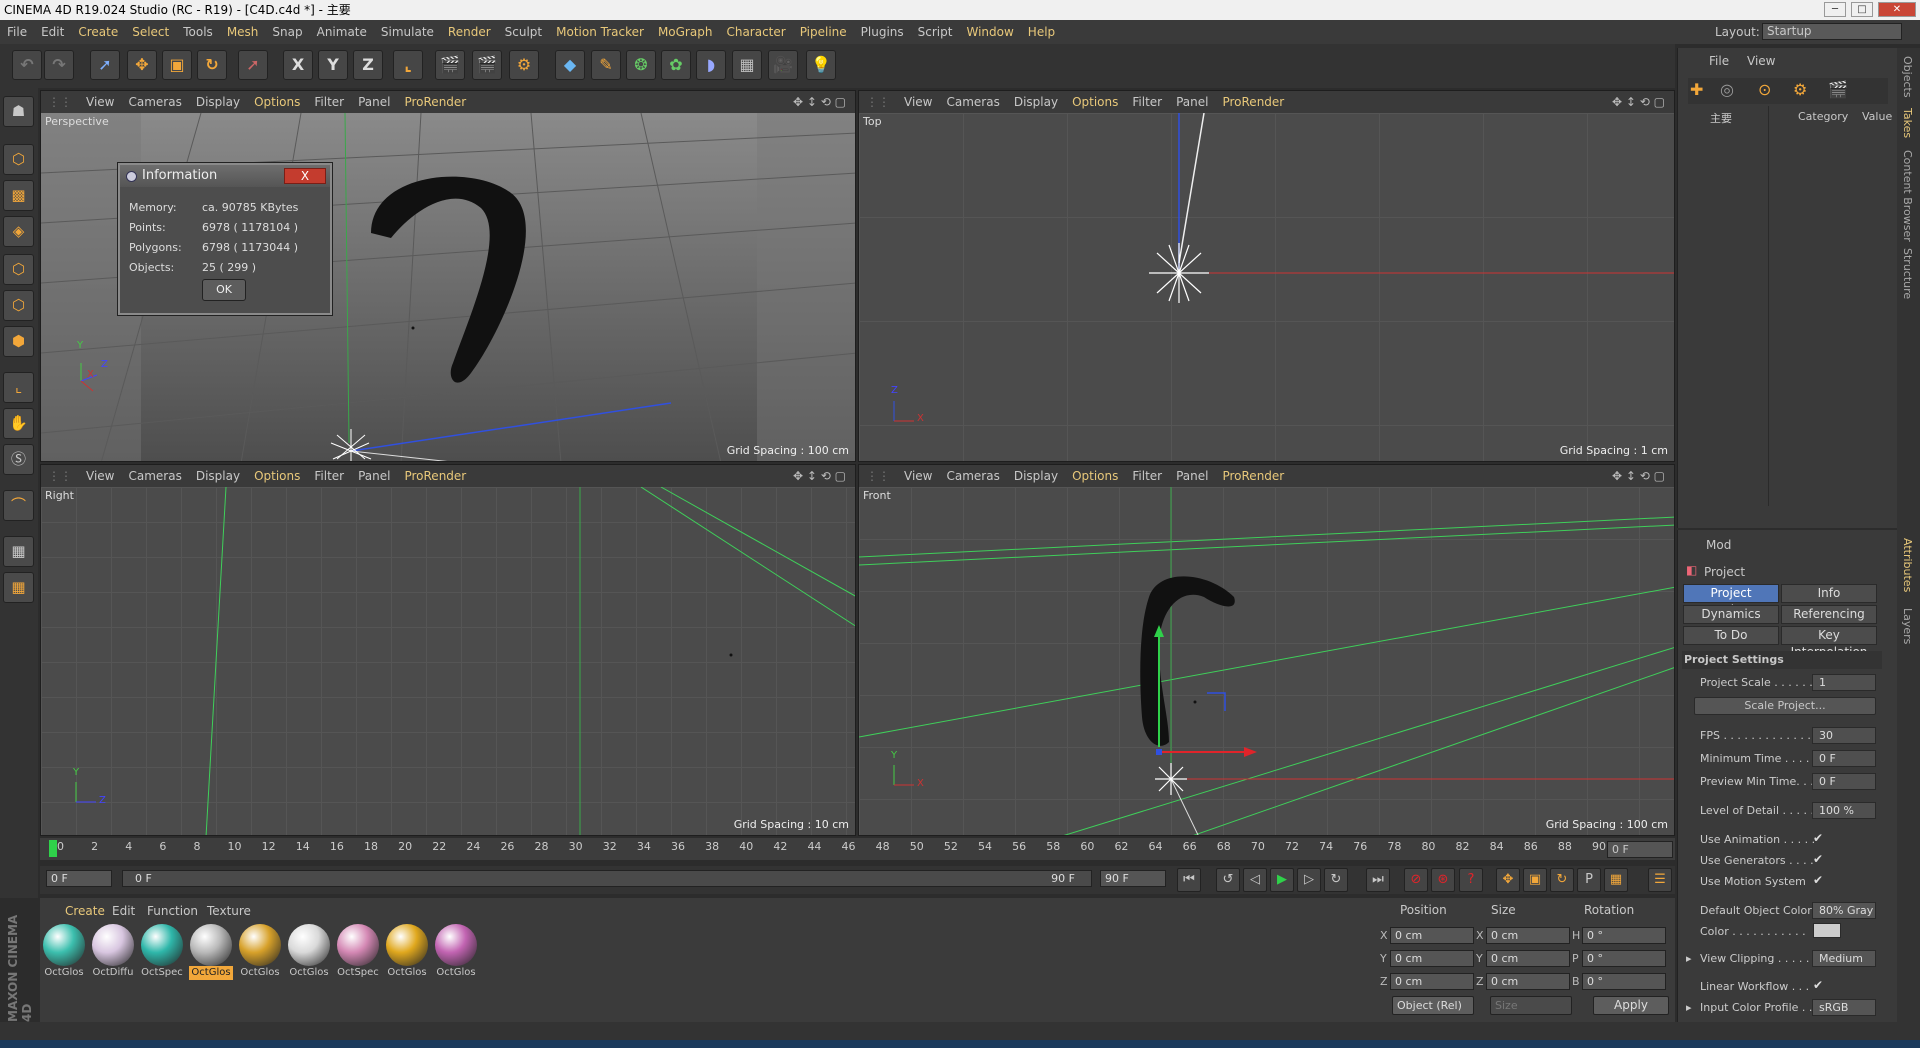 The height and width of the screenshot is (1048, 1920). What do you see at coordinates (1266, 287) in the screenshot?
I see `top-canvas: Z X Grid Spacing : 1 cm` at bounding box center [1266, 287].